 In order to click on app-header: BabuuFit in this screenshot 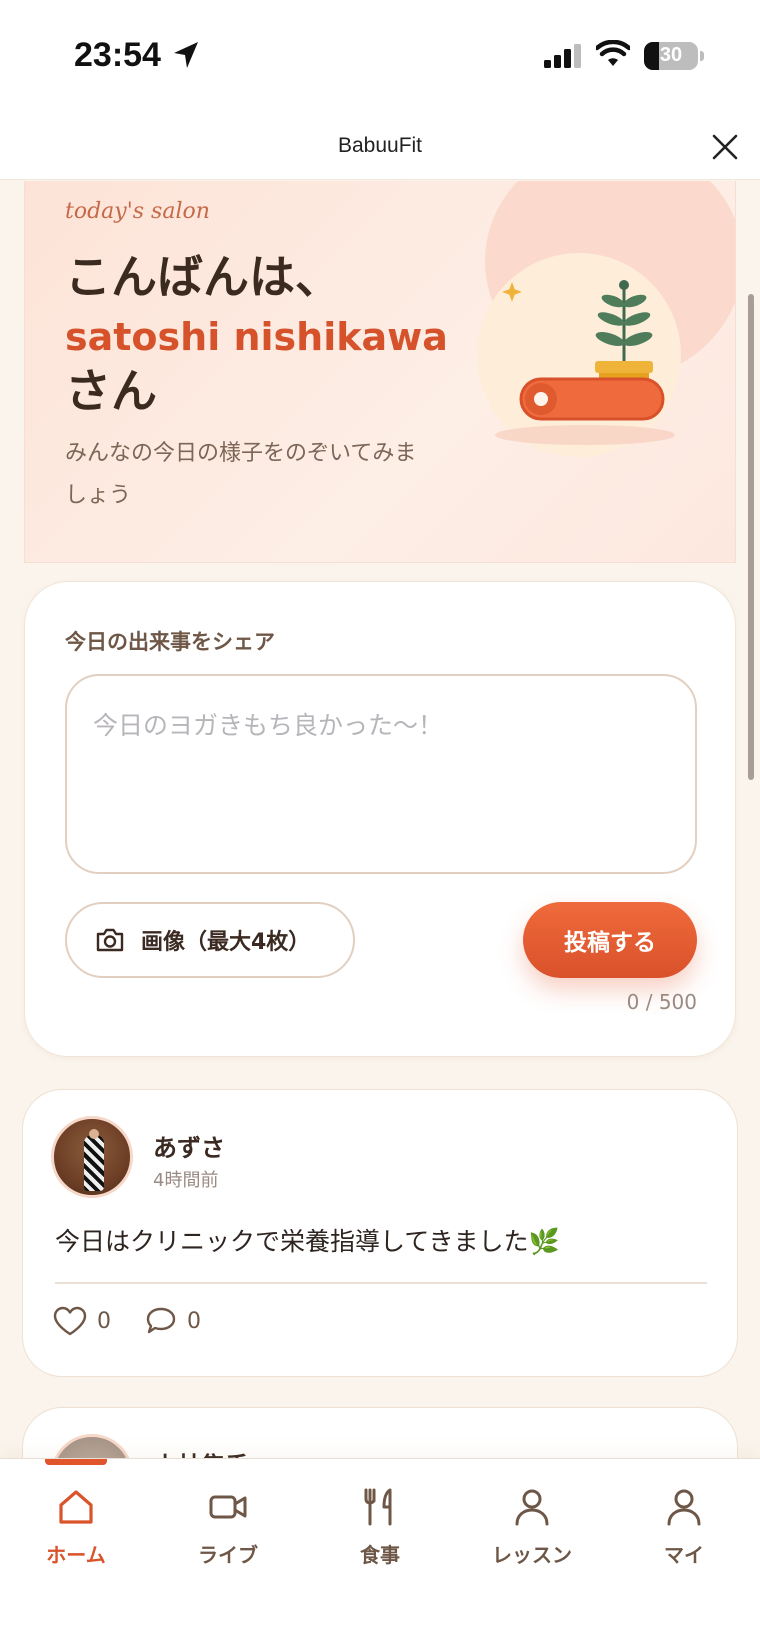, I will do `click(380, 146)`.